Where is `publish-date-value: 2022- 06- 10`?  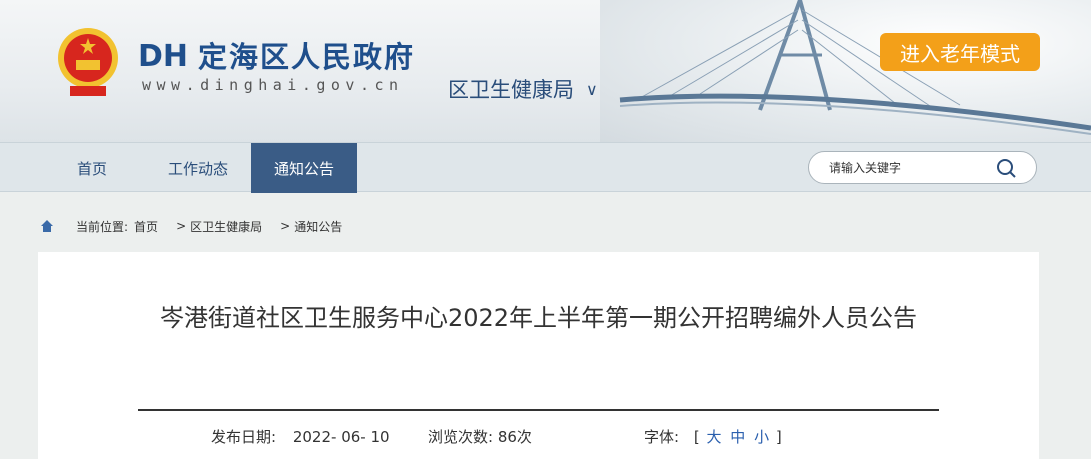 publish-date-value: 2022- 06- 10 is located at coordinates (341, 437).